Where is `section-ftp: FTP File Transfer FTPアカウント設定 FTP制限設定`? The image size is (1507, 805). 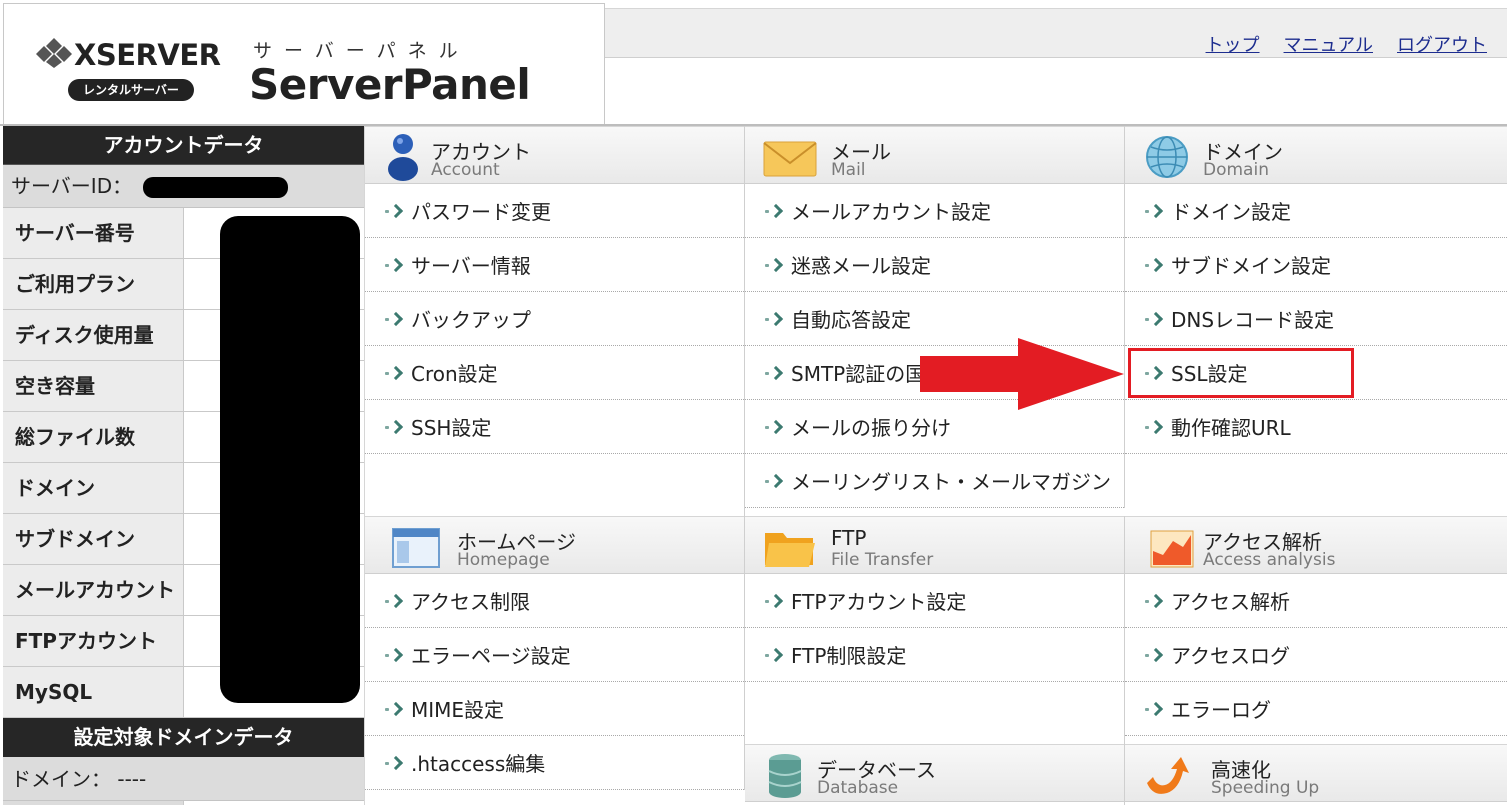
section-ftp: FTP File Transfer FTPアカウント設定 FTP制限設定 is located at coordinates (935, 642).